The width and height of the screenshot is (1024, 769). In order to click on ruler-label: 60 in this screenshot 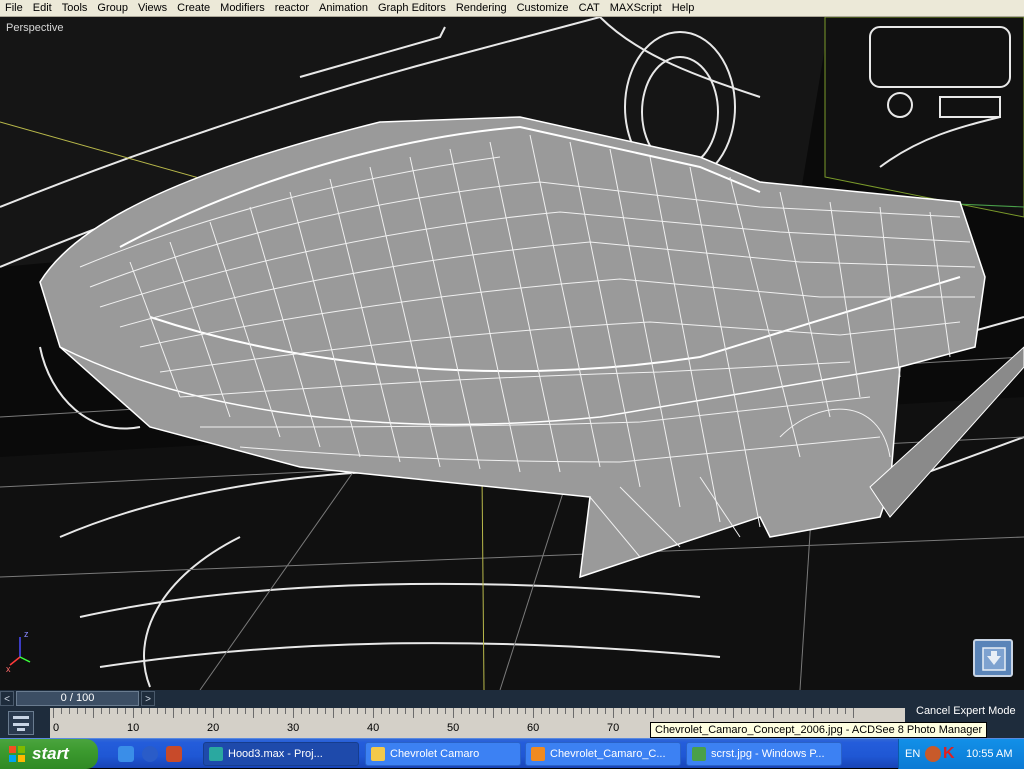, I will do `click(533, 728)`.